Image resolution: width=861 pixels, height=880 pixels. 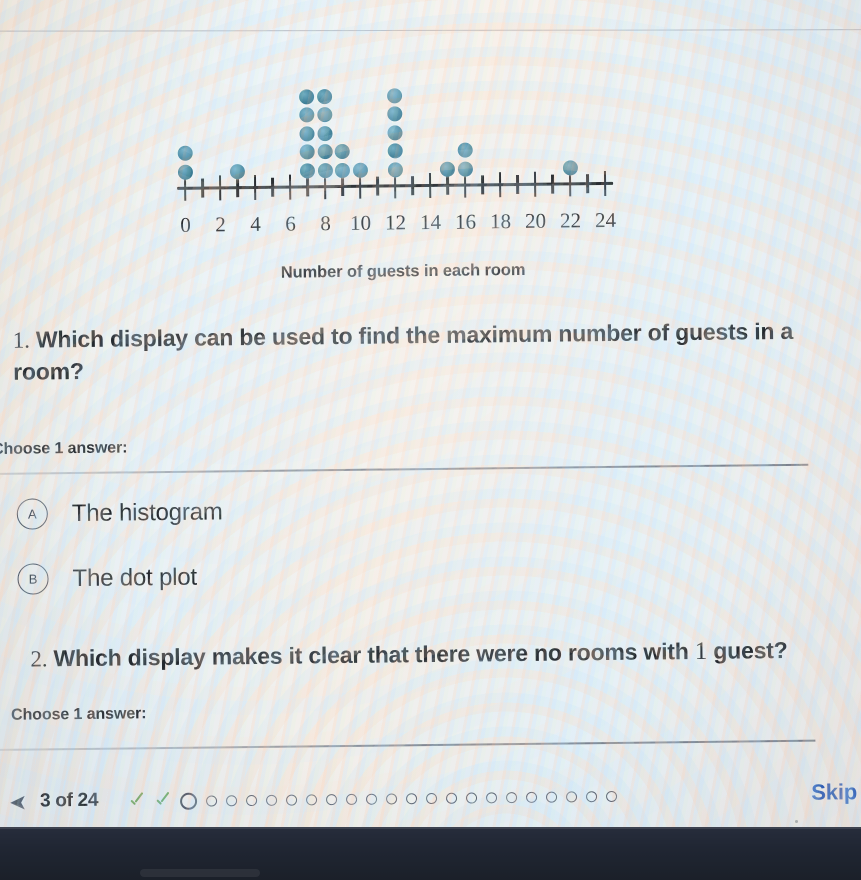 What do you see at coordinates (500, 221) in the screenshot?
I see `axis-label-18: 18` at bounding box center [500, 221].